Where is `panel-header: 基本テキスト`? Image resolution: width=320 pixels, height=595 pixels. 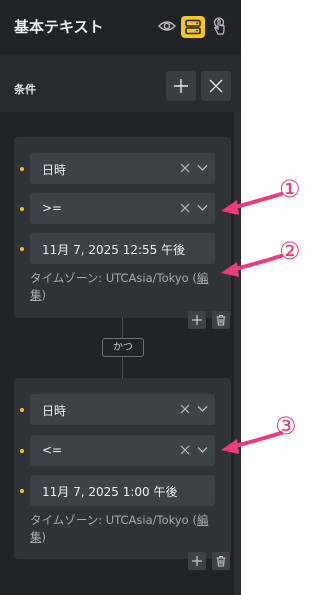 panel-header: 基本テキスト is located at coordinates (120, 27).